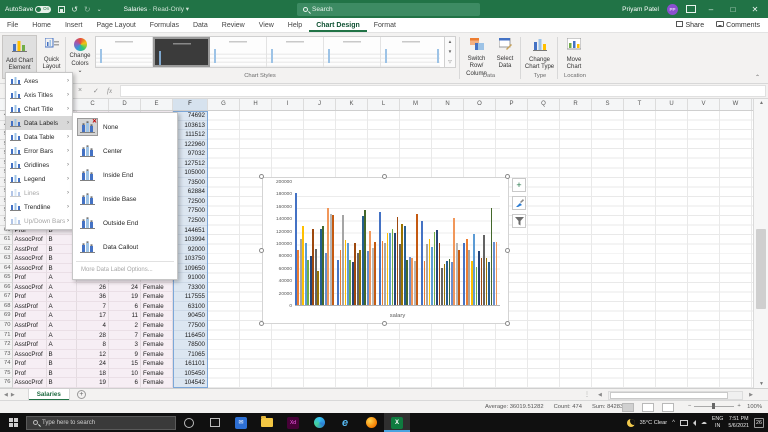  I want to click on weather-text: 35°C Clear, so click(653, 423).